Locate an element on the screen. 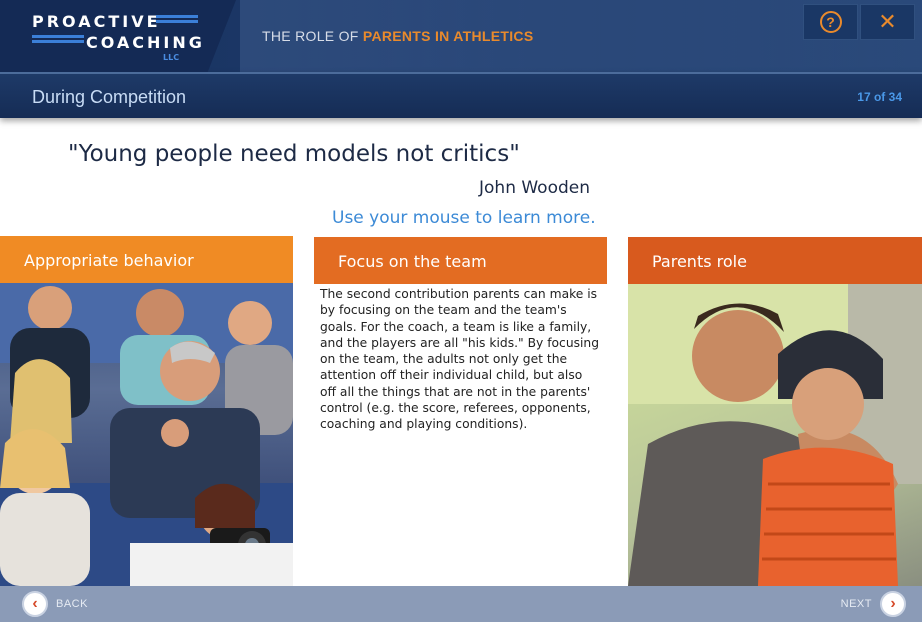  course-title-accent: PARENTS IN ATHLETICS is located at coordinates (448, 36).